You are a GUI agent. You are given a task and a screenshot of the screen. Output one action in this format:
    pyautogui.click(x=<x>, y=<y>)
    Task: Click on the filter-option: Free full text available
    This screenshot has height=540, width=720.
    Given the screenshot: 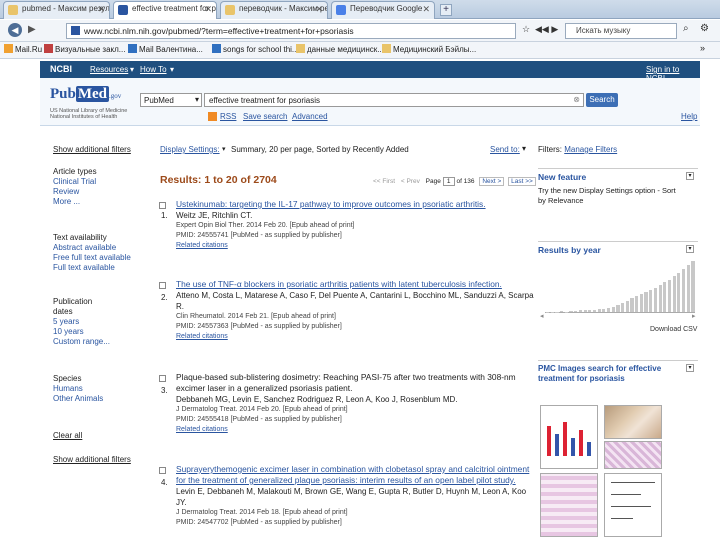 What is the action you would take?
    pyautogui.click(x=92, y=258)
    